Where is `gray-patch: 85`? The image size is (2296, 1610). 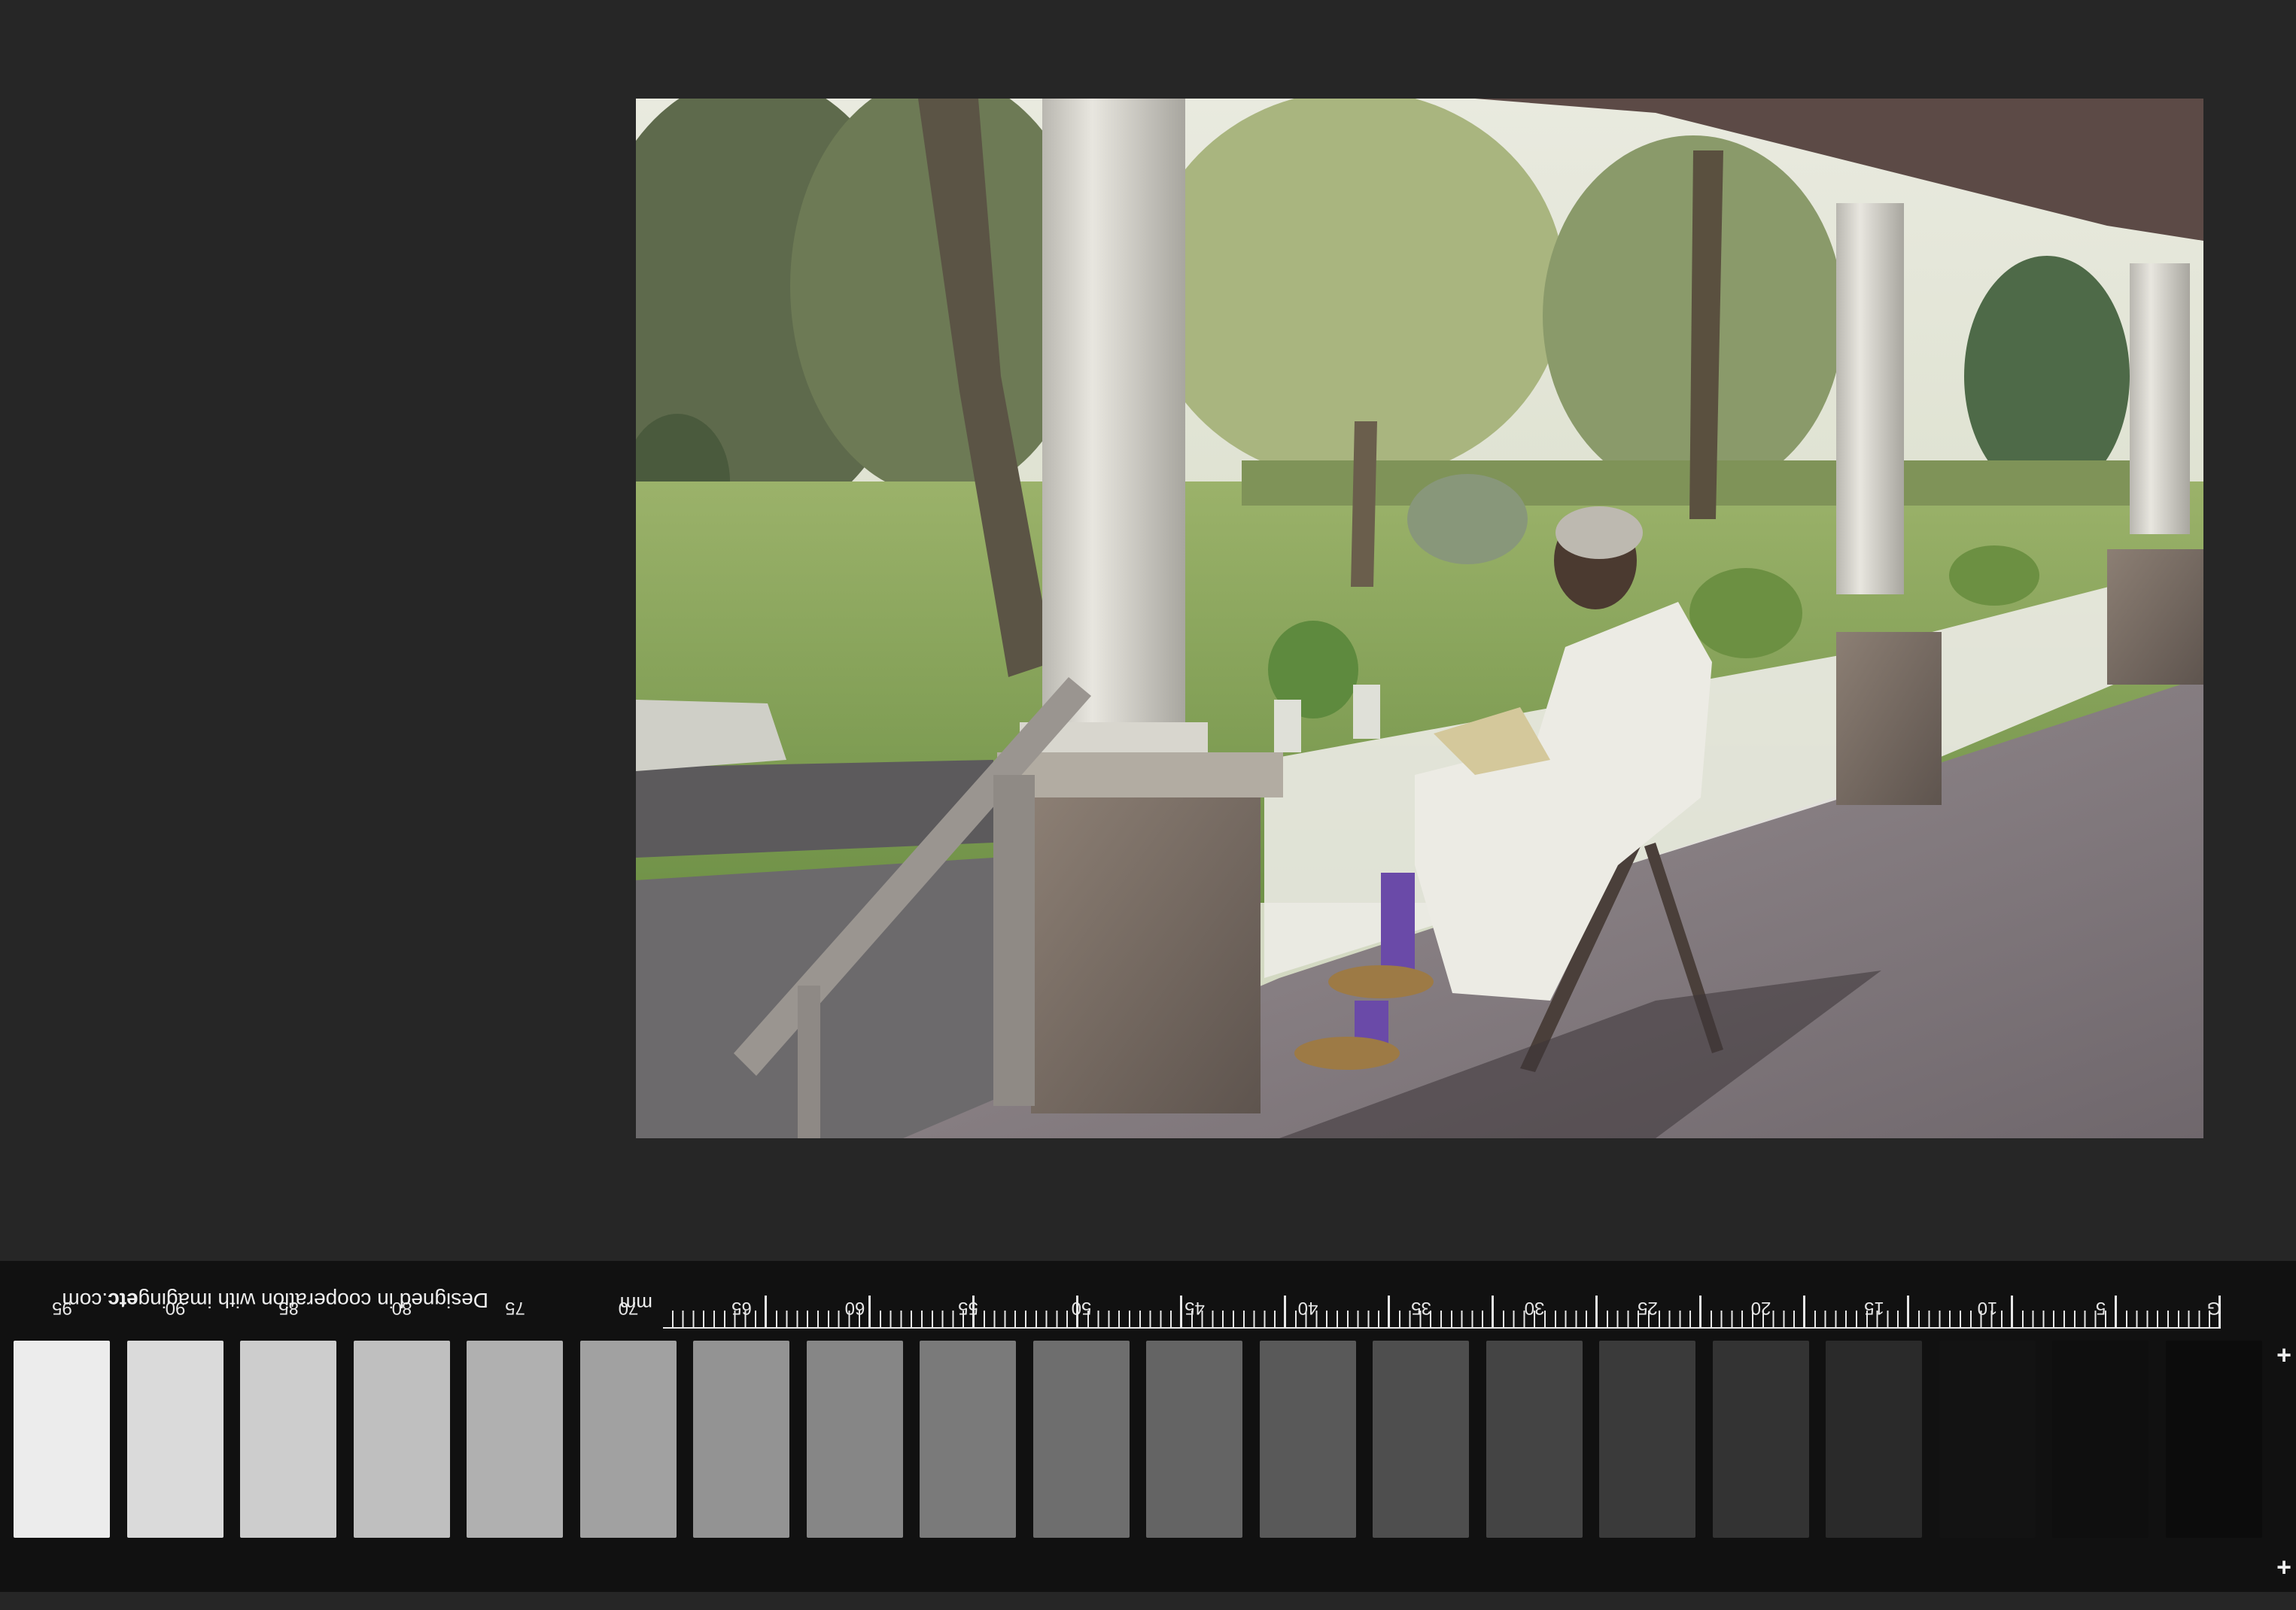
gray-patch: 85 is located at coordinates (288, 1418).